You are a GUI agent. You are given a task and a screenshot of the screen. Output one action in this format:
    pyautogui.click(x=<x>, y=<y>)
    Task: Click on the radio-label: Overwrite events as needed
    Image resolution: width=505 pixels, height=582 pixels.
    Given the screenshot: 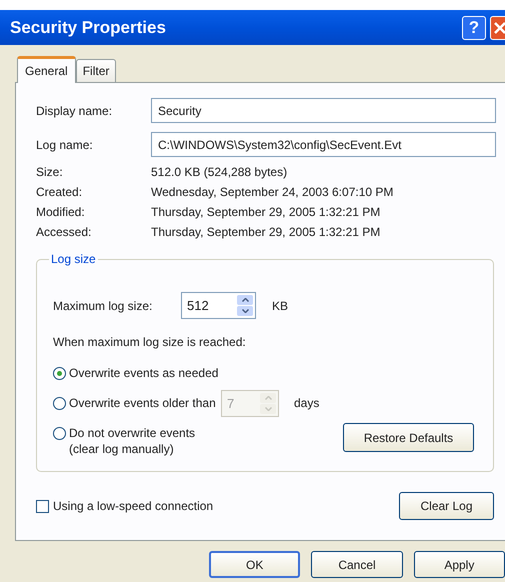 What is the action you would take?
    pyautogui.click(x=143, y=373)
    